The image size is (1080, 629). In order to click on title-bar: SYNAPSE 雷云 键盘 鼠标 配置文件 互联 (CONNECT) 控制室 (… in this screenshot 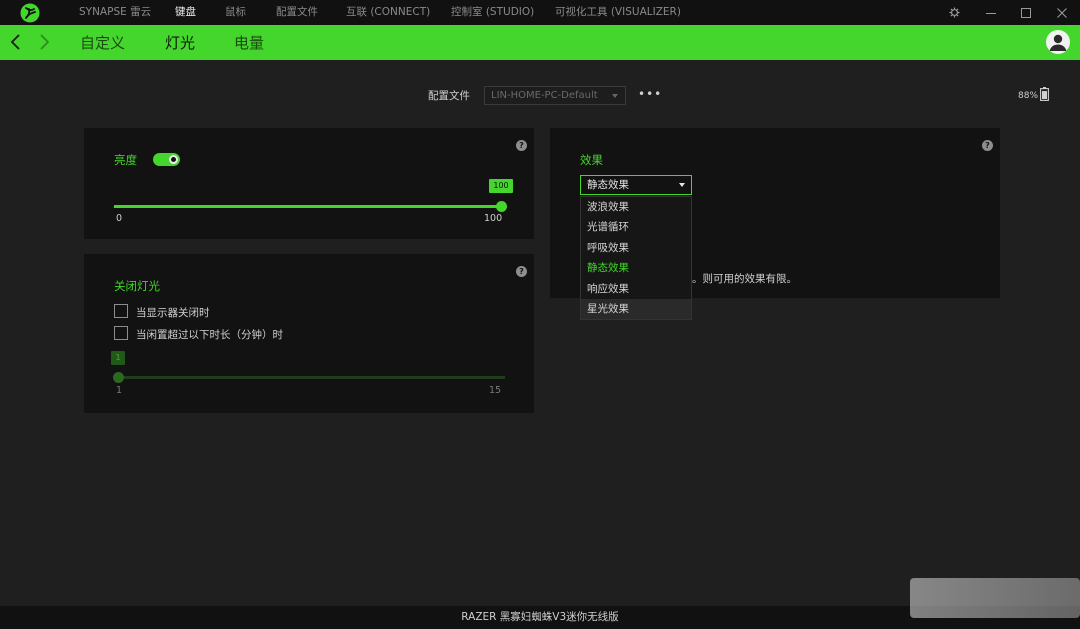, I will do `click(540, 12)`.